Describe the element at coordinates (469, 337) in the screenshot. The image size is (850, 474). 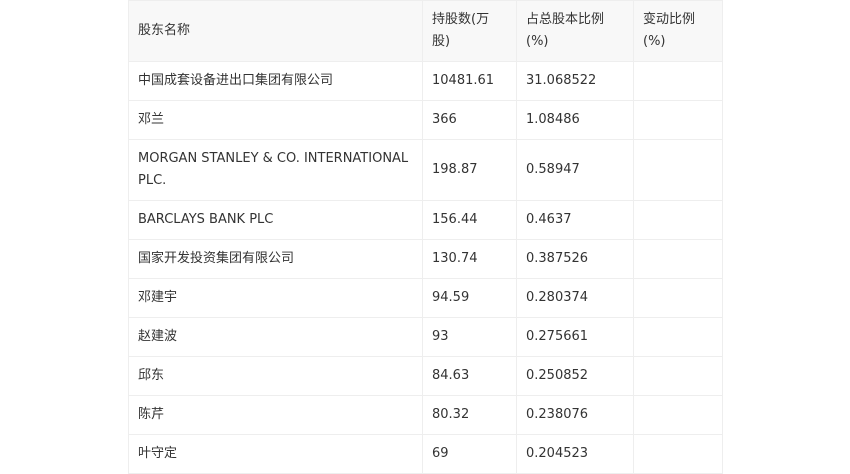
I see `shares-held: 93` at that location.